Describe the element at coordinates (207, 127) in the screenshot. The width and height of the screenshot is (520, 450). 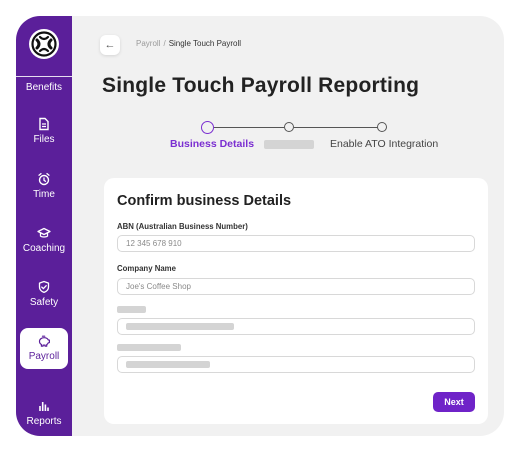
I see `step-1-indicator` at that location.